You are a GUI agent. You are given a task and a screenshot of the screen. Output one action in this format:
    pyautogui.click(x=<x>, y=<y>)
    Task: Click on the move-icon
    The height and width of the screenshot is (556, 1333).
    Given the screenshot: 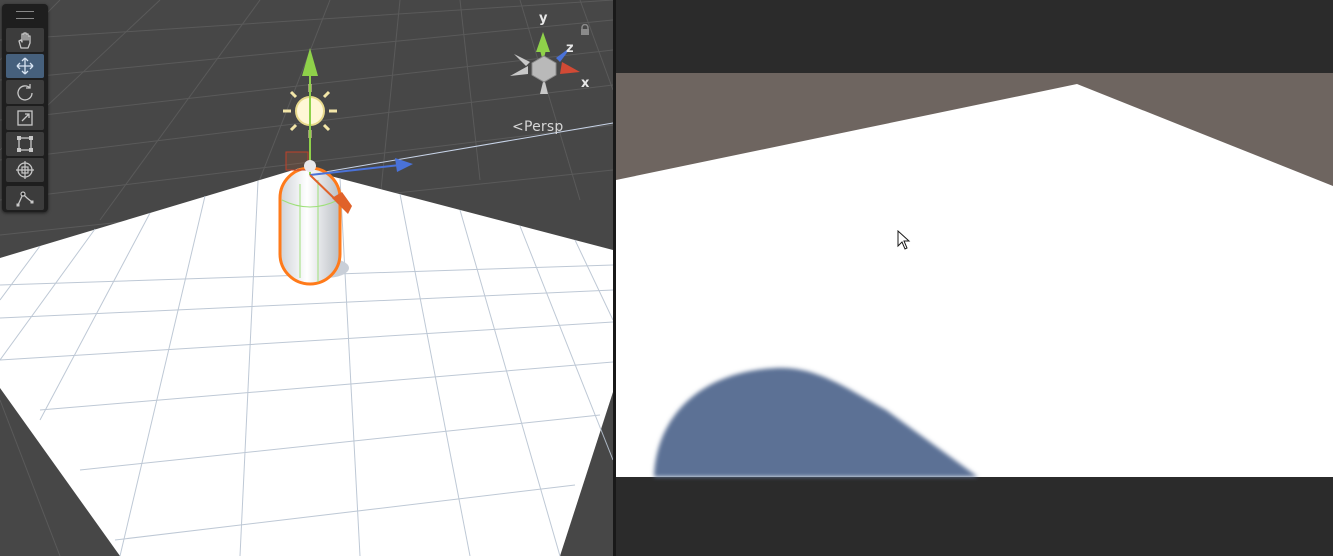 What is the action you would take?
    pyautogui.click(x=25, y=66)
    